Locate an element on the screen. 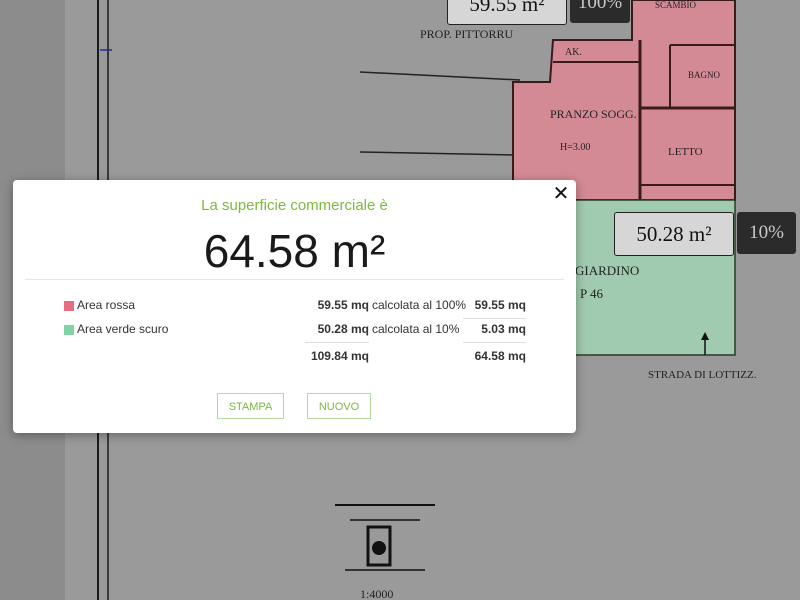 The image size is (800, 600). row-commercial: 5.03 mq is located at coordinates (503, 329).